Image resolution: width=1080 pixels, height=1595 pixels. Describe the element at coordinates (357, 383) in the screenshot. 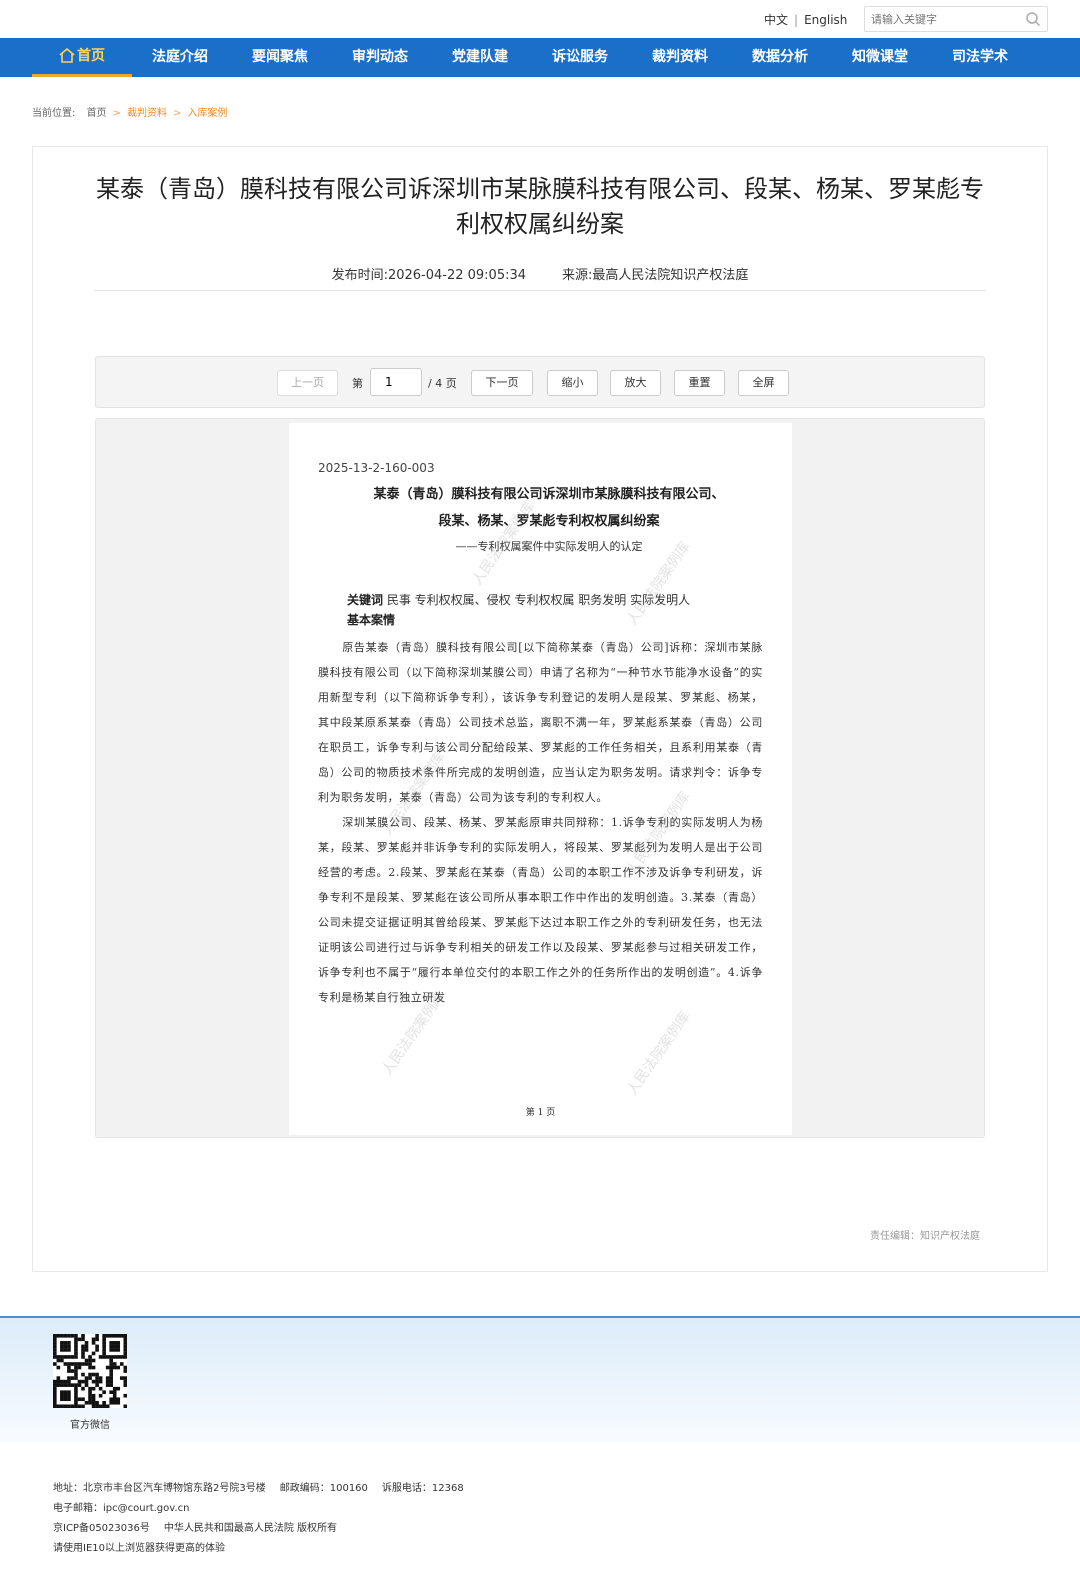

I see `page-prefix-label: 第` at that location.